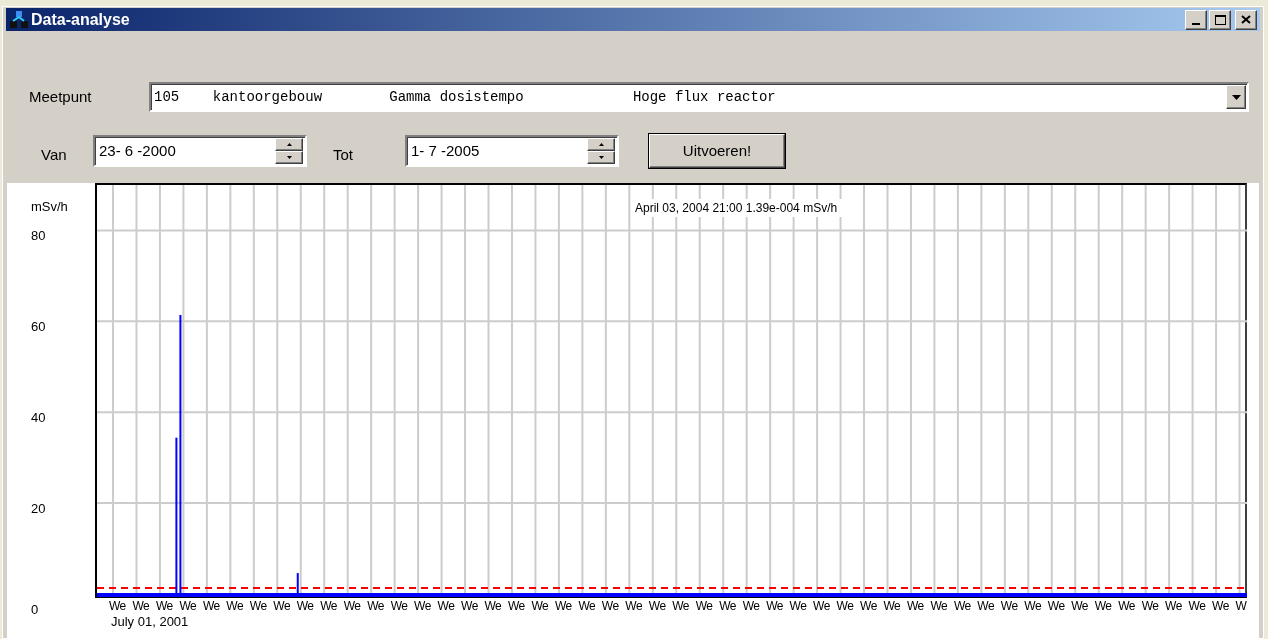  I want to click on van-label: Van, so click(54, 154).